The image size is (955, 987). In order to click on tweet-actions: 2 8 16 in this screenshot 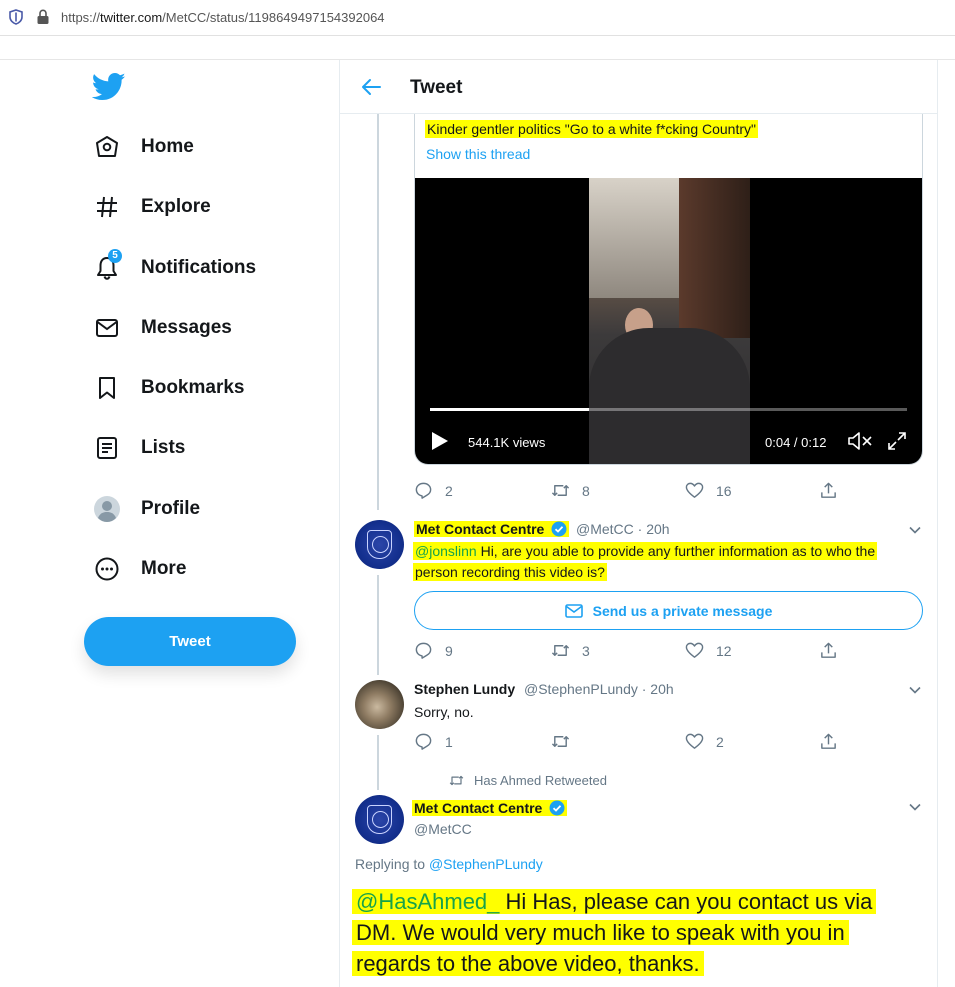, I will do `click(629, 491)`.